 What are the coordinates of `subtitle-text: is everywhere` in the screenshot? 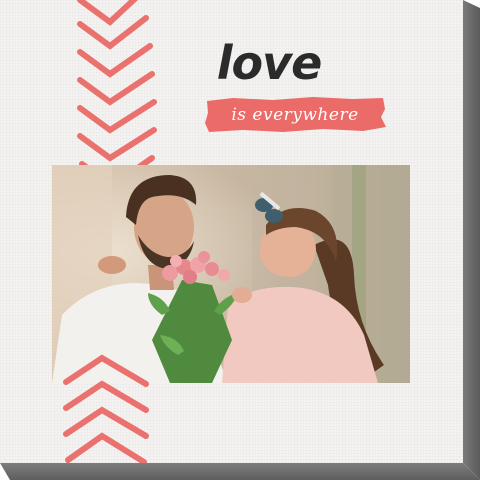 It's located at (295, 115).